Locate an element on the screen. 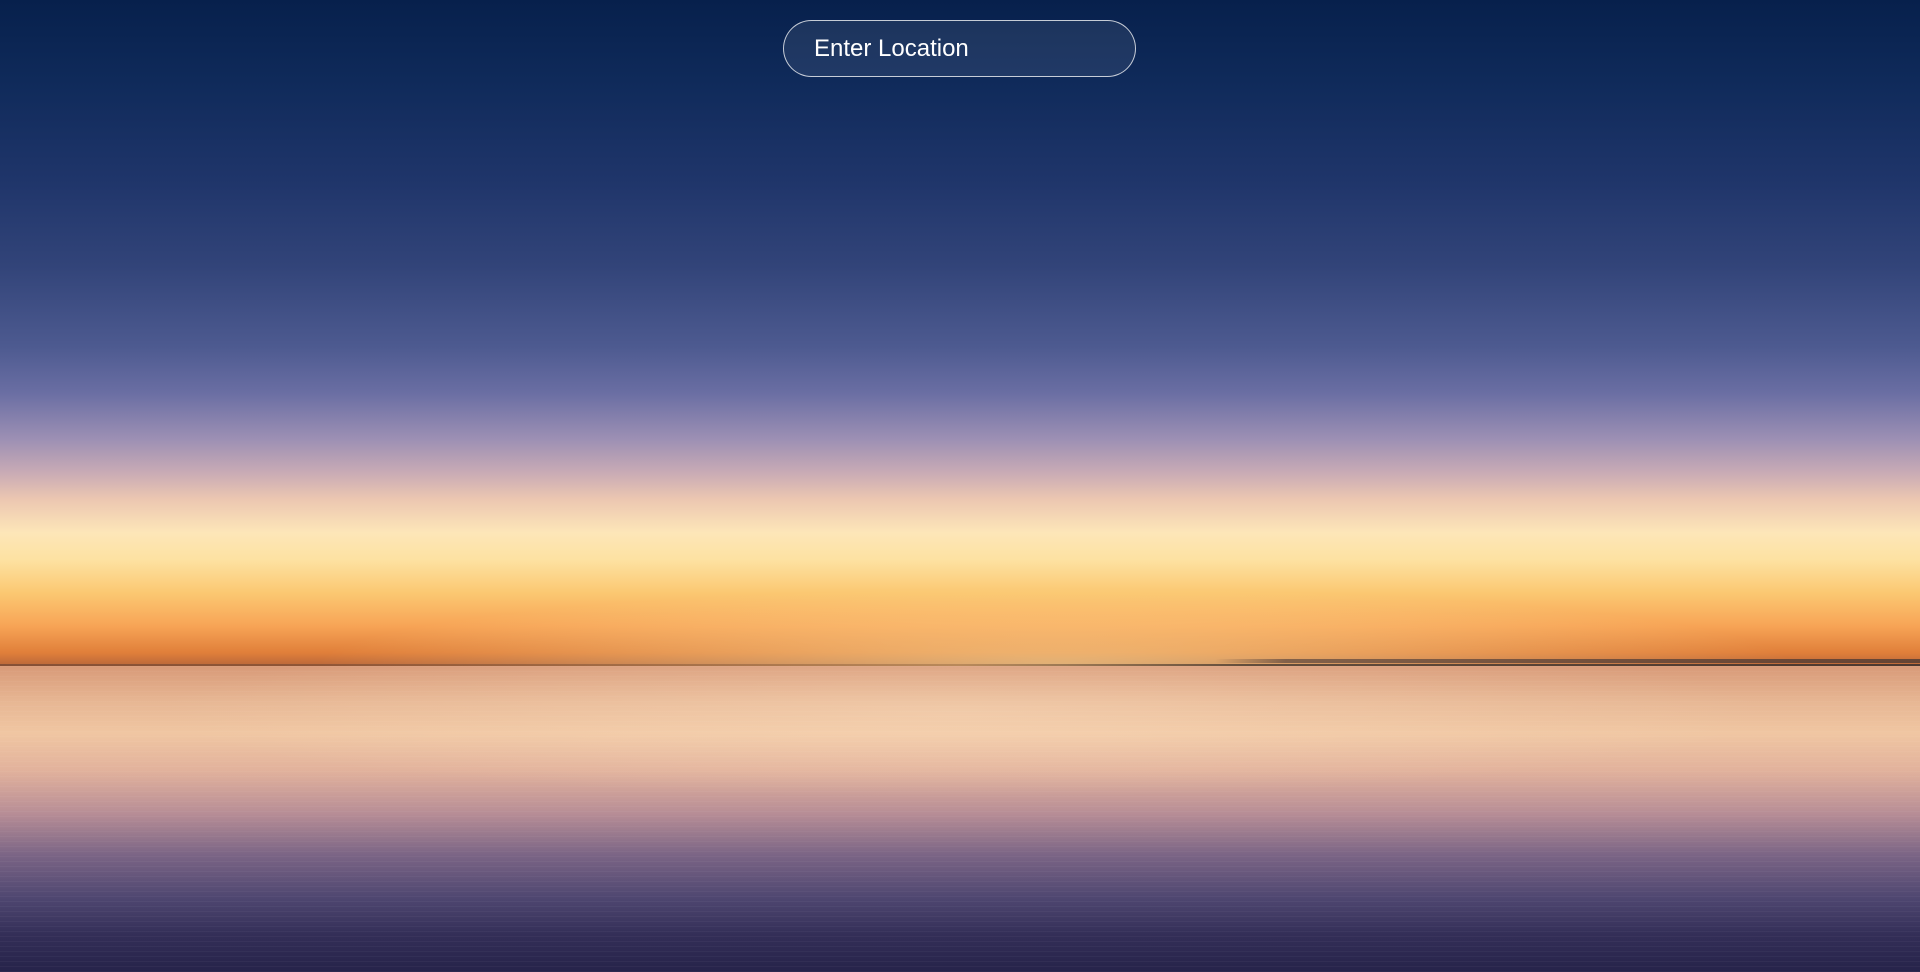  location-input is located at coordinates (959, 48).